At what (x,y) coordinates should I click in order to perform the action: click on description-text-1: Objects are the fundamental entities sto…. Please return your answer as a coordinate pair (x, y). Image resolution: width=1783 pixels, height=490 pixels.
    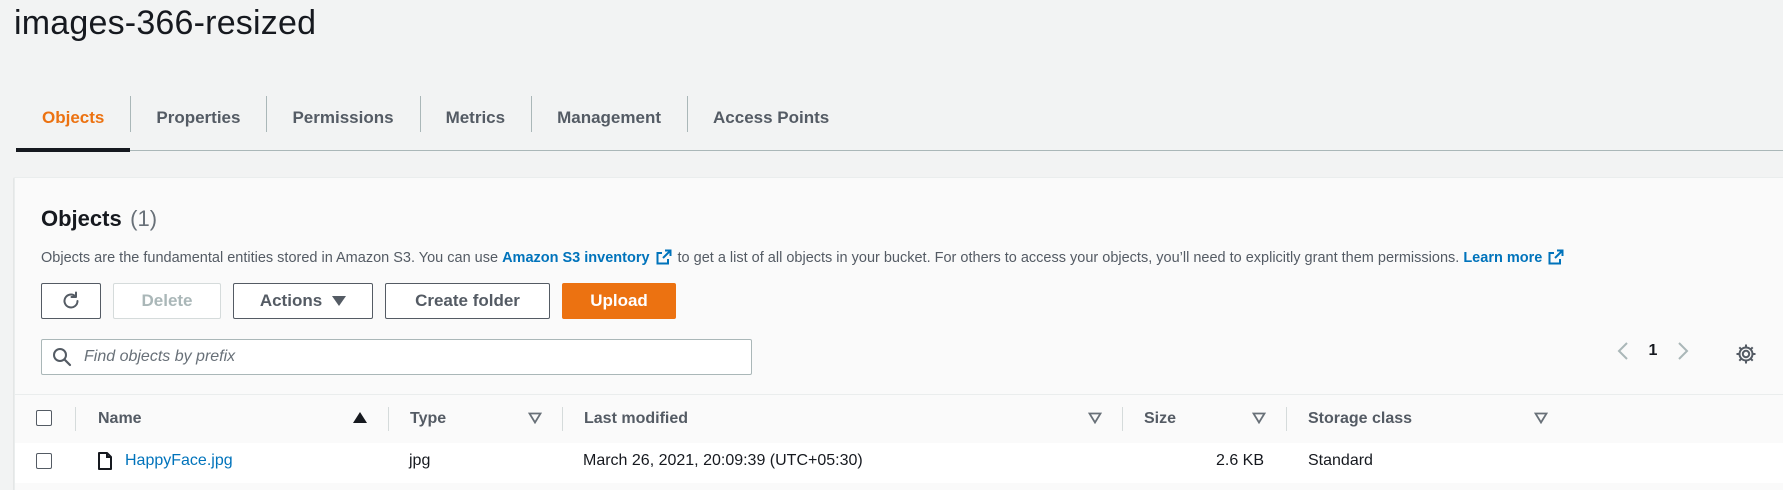
    Looking at the image, I should click on (270, 258).